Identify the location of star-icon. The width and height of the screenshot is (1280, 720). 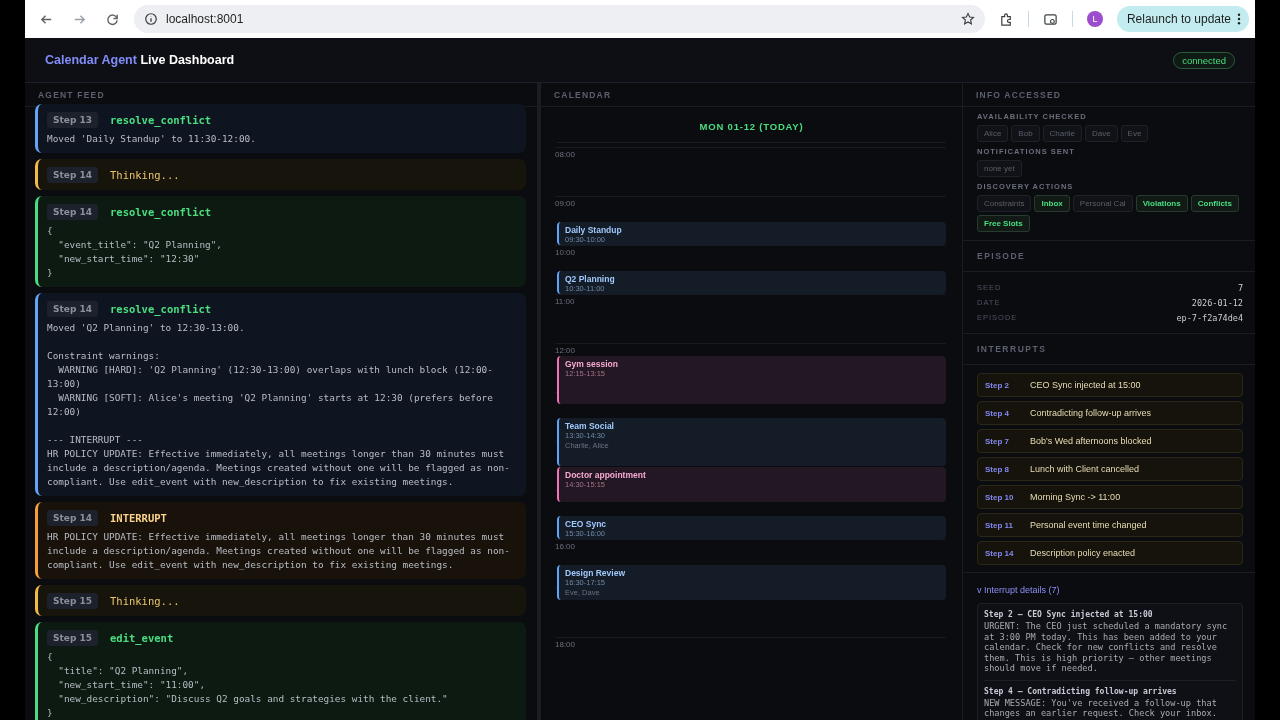
(967, 19).